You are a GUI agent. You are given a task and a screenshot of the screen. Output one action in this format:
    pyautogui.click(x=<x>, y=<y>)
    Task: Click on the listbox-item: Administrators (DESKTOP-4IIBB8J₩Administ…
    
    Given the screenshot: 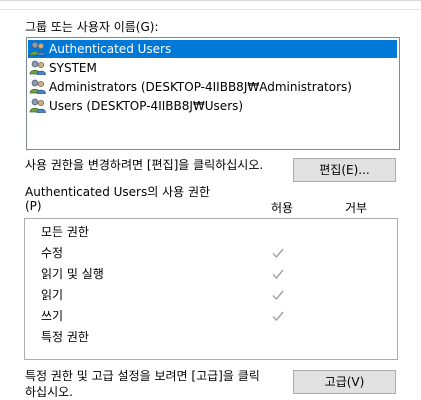 What is the action you would take?
    pyautogui.click(x=190, y=87)
    